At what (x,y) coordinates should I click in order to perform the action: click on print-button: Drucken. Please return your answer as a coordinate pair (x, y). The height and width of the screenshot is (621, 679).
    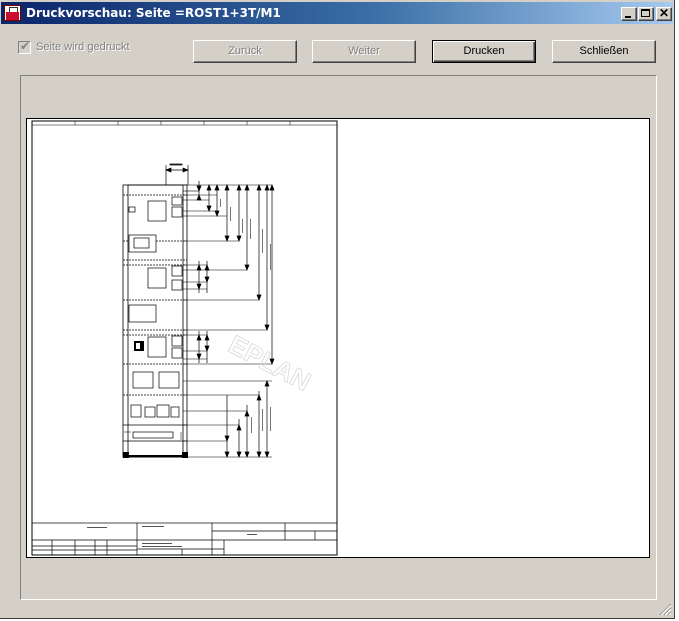
    Looking at the image, I should click on (484, 51).